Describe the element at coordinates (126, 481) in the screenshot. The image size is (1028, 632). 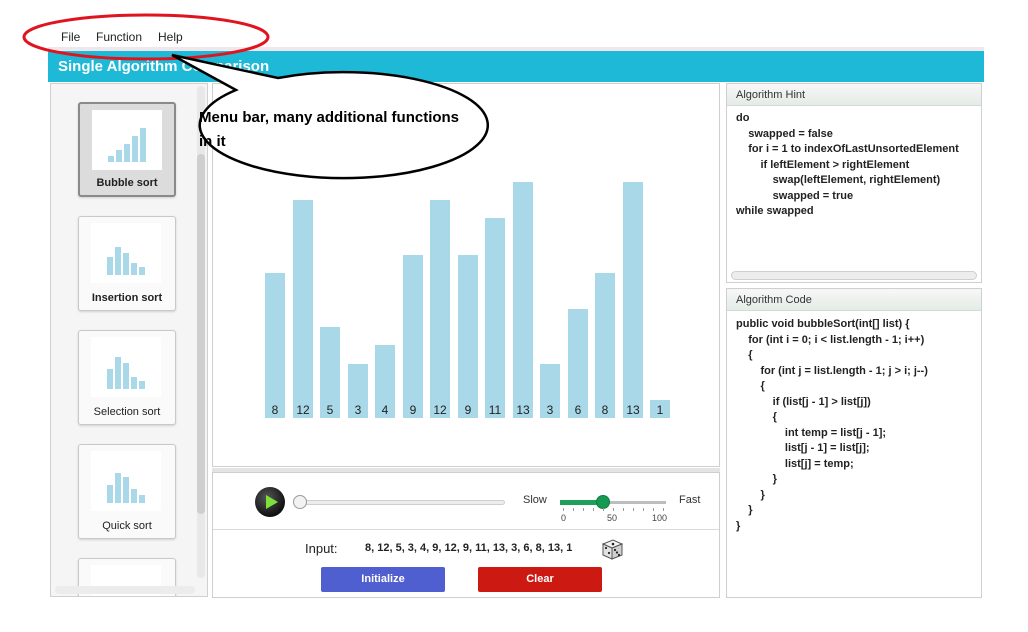
I see `quick-sort-thumbnail` at that location.